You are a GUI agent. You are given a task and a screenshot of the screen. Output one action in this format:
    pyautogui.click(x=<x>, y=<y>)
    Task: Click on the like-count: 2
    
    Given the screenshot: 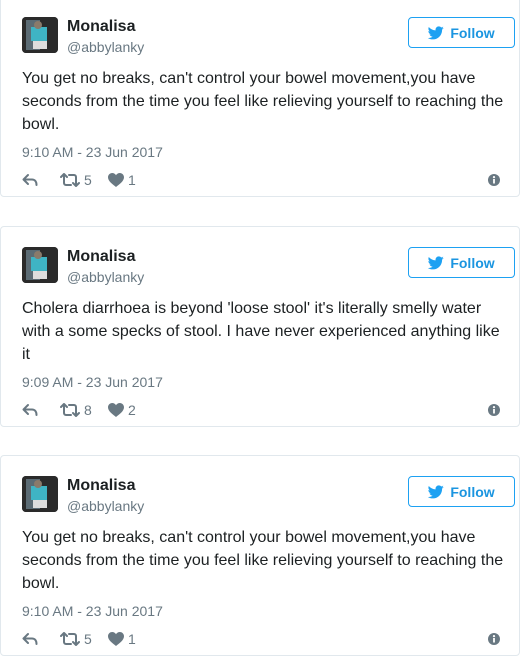 What is the action you would take?
    pyautogui.click(x=132, y=410)
    